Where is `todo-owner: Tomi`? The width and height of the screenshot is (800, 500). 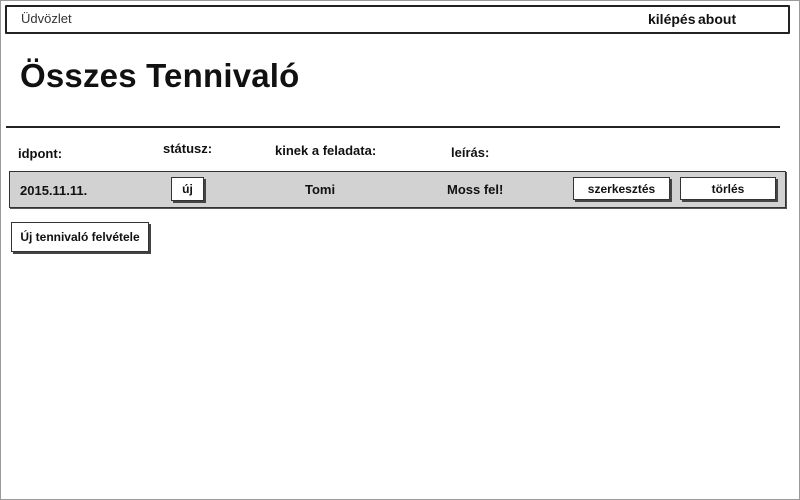
todo-owner: Tomi is located at coordinates (320, 189).